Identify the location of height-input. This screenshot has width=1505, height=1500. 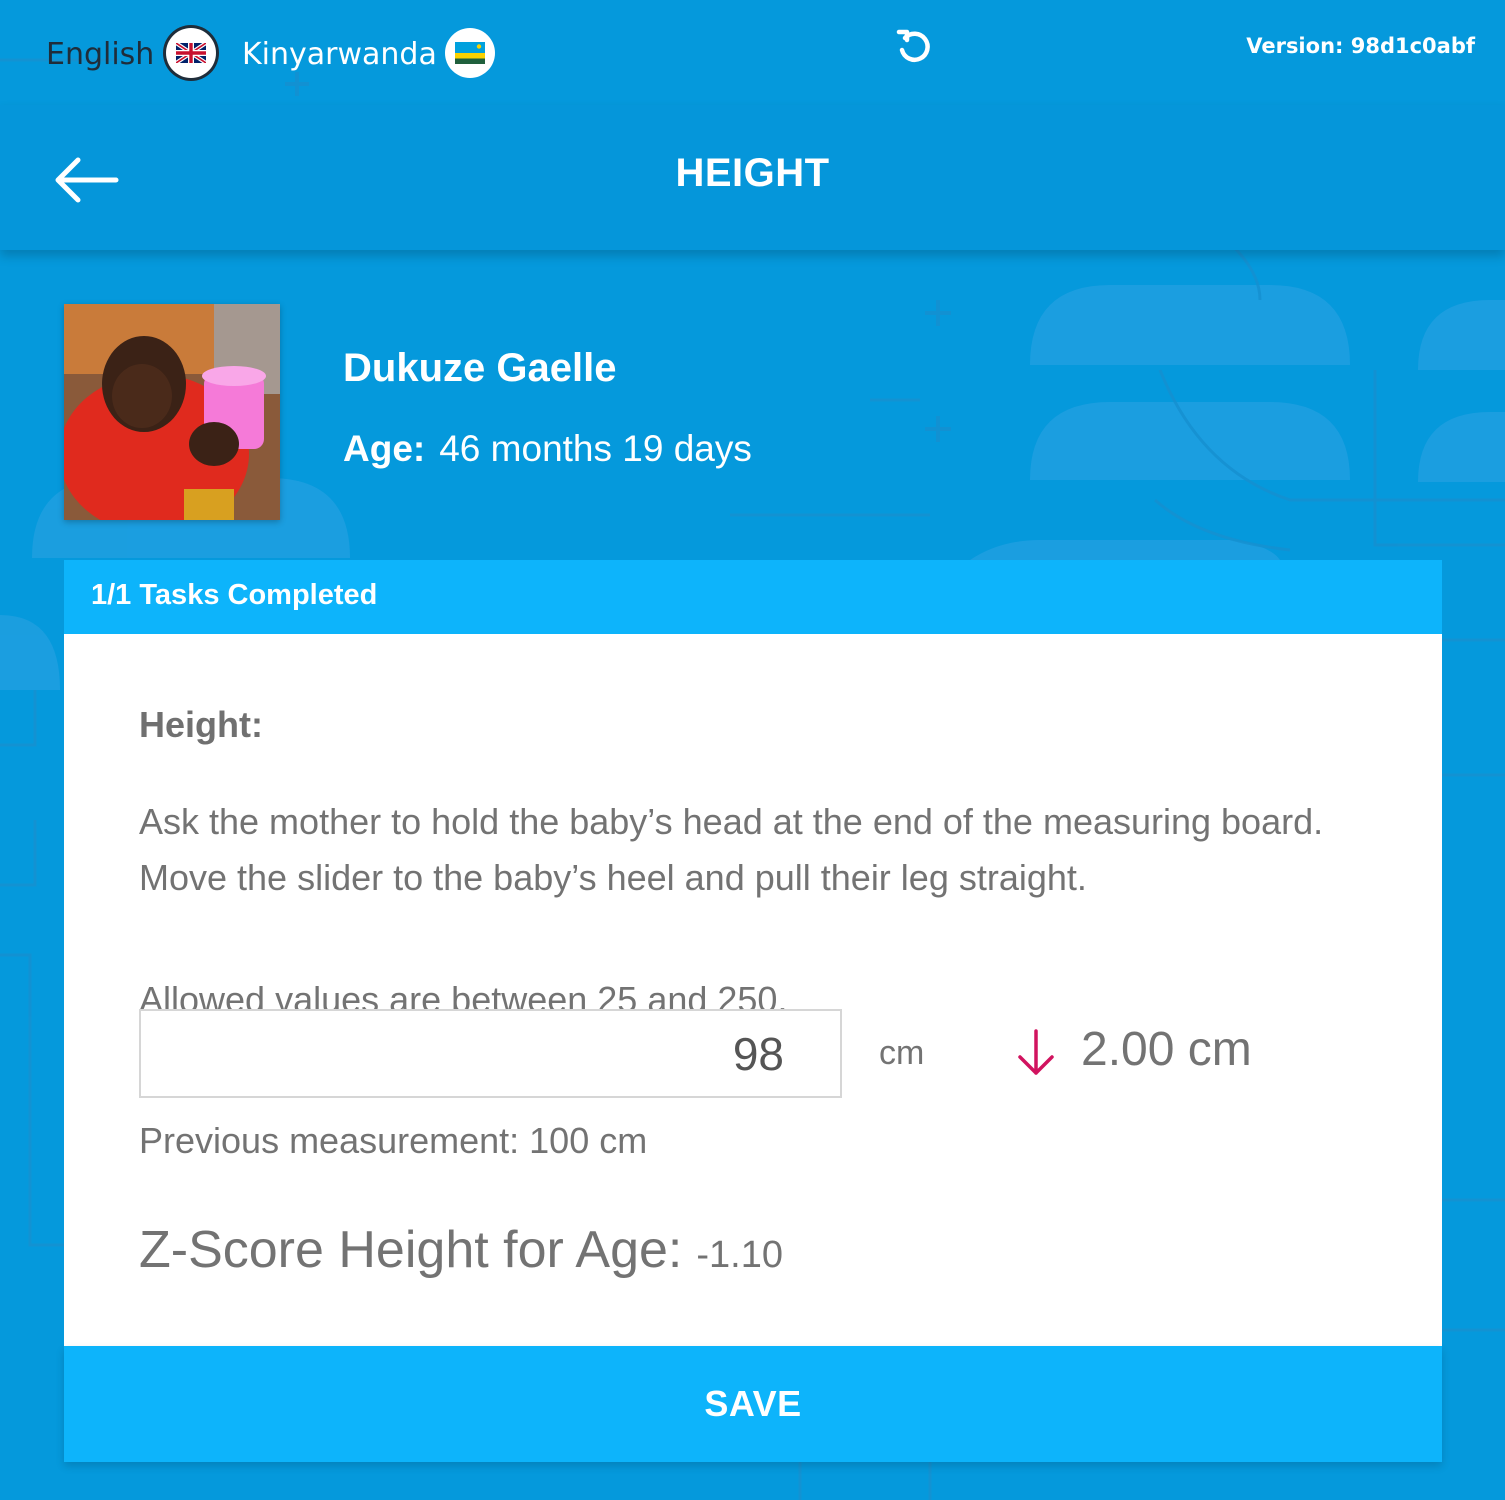
(490, 1053).